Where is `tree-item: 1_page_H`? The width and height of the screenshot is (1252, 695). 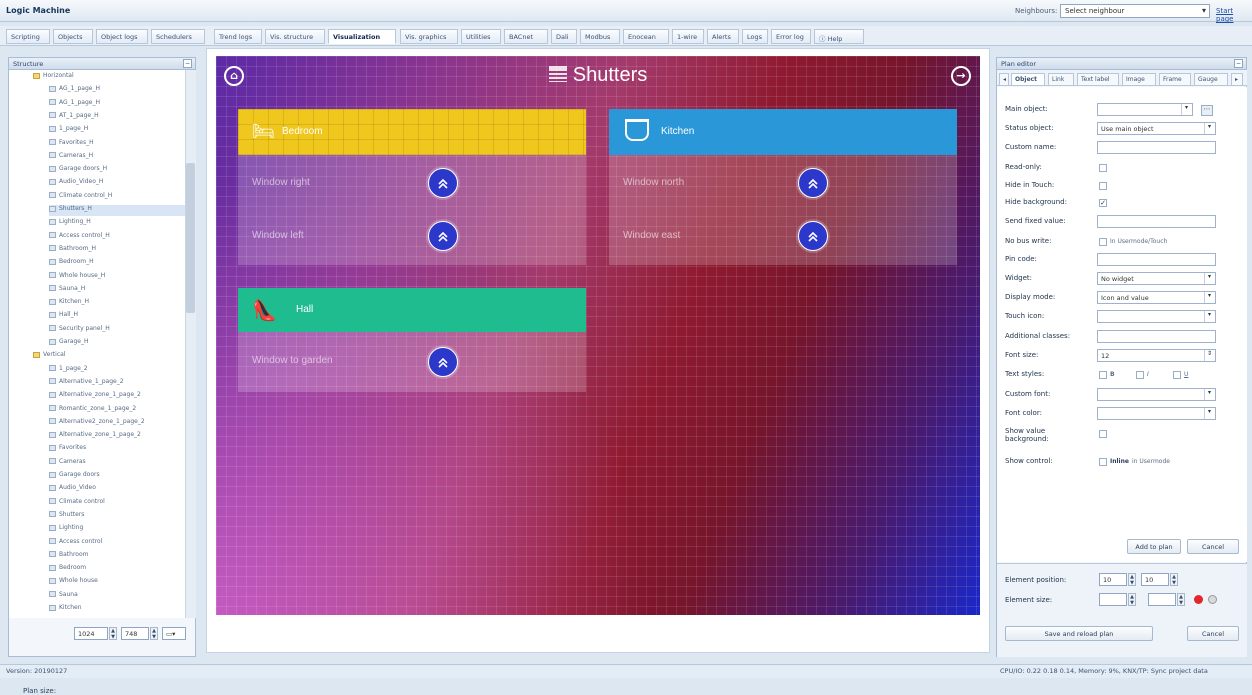 tree-item: 1_page_H is located at coordinates (68, 130).